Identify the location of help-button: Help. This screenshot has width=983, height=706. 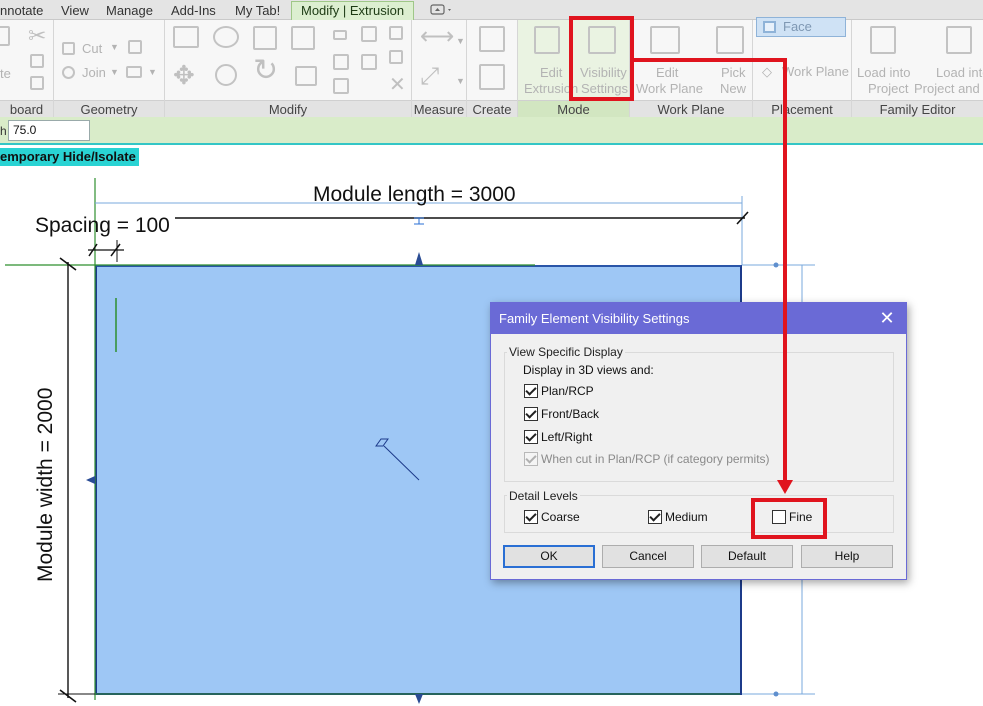
(847, 556).